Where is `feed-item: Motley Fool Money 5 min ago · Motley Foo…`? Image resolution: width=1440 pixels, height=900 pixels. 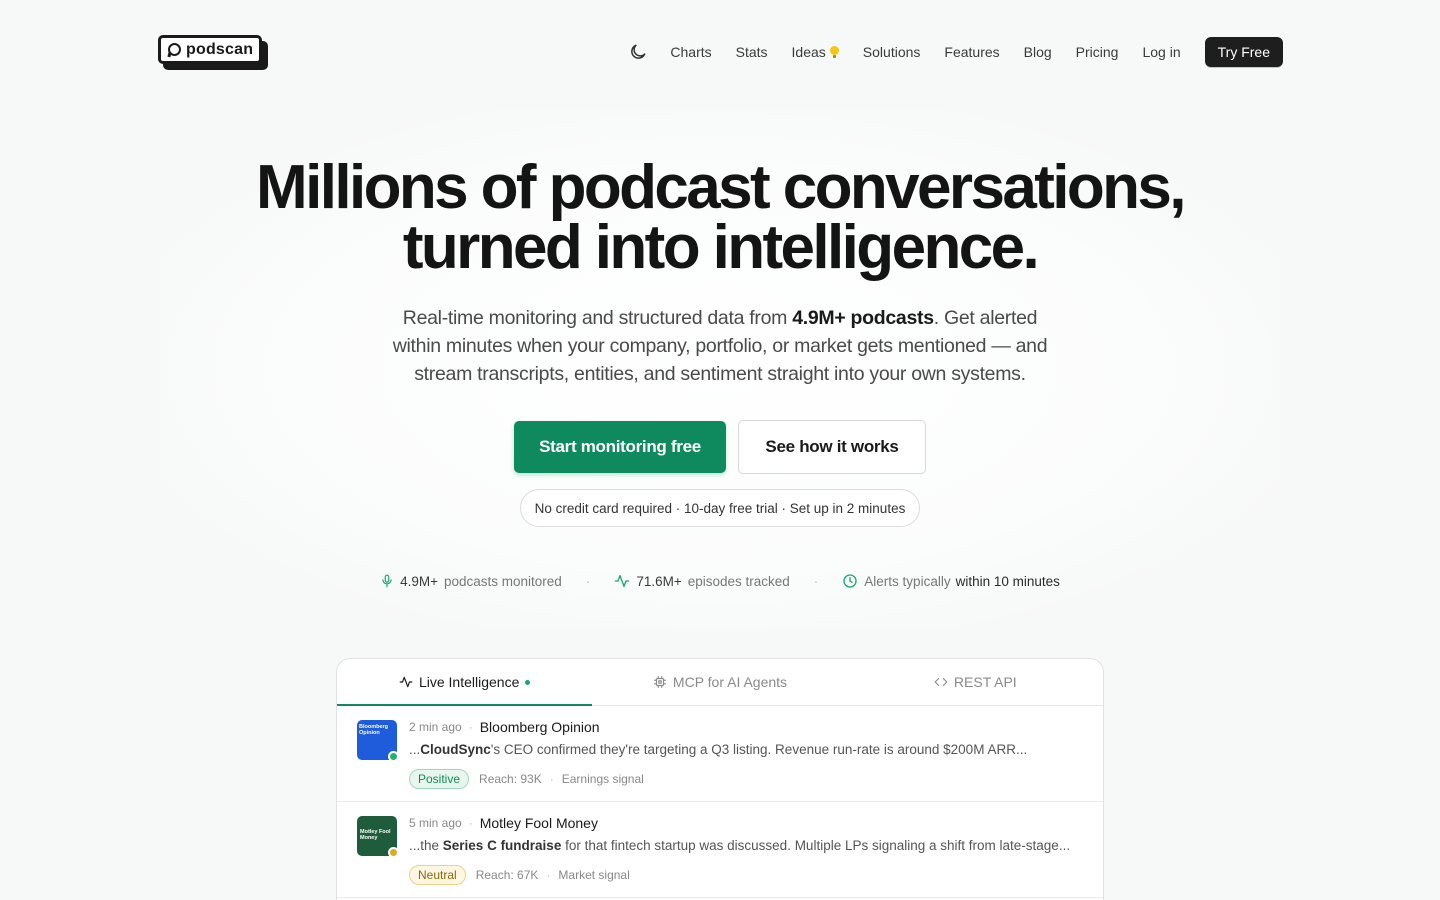
feed-item: Motley Fool Money 5 min ago · Motley Foo… is located at coordinates (720, 850).